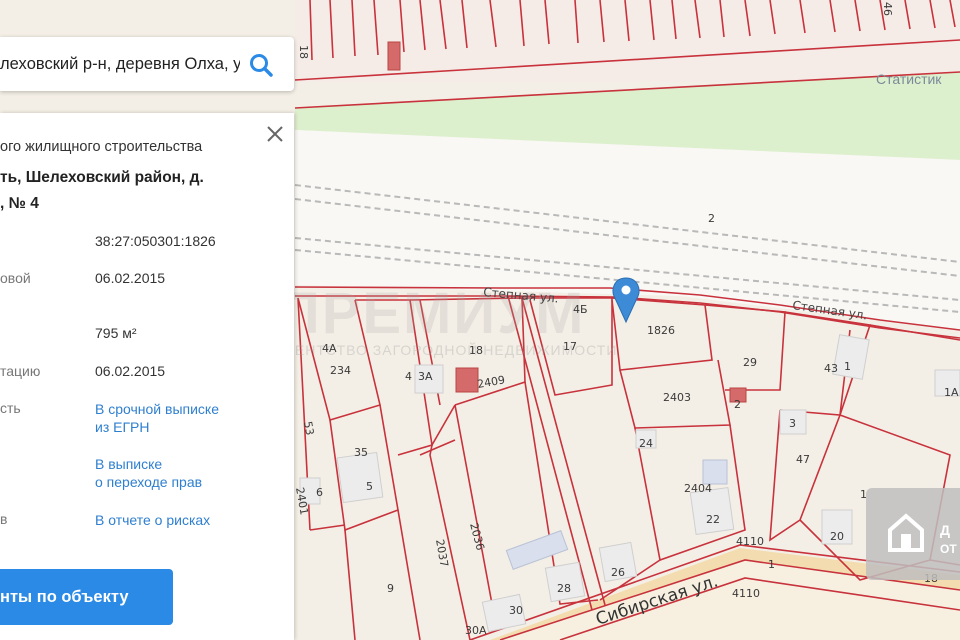  I want to click on parcel-usage-type: ого жилищного строительства, so click(101, 147).